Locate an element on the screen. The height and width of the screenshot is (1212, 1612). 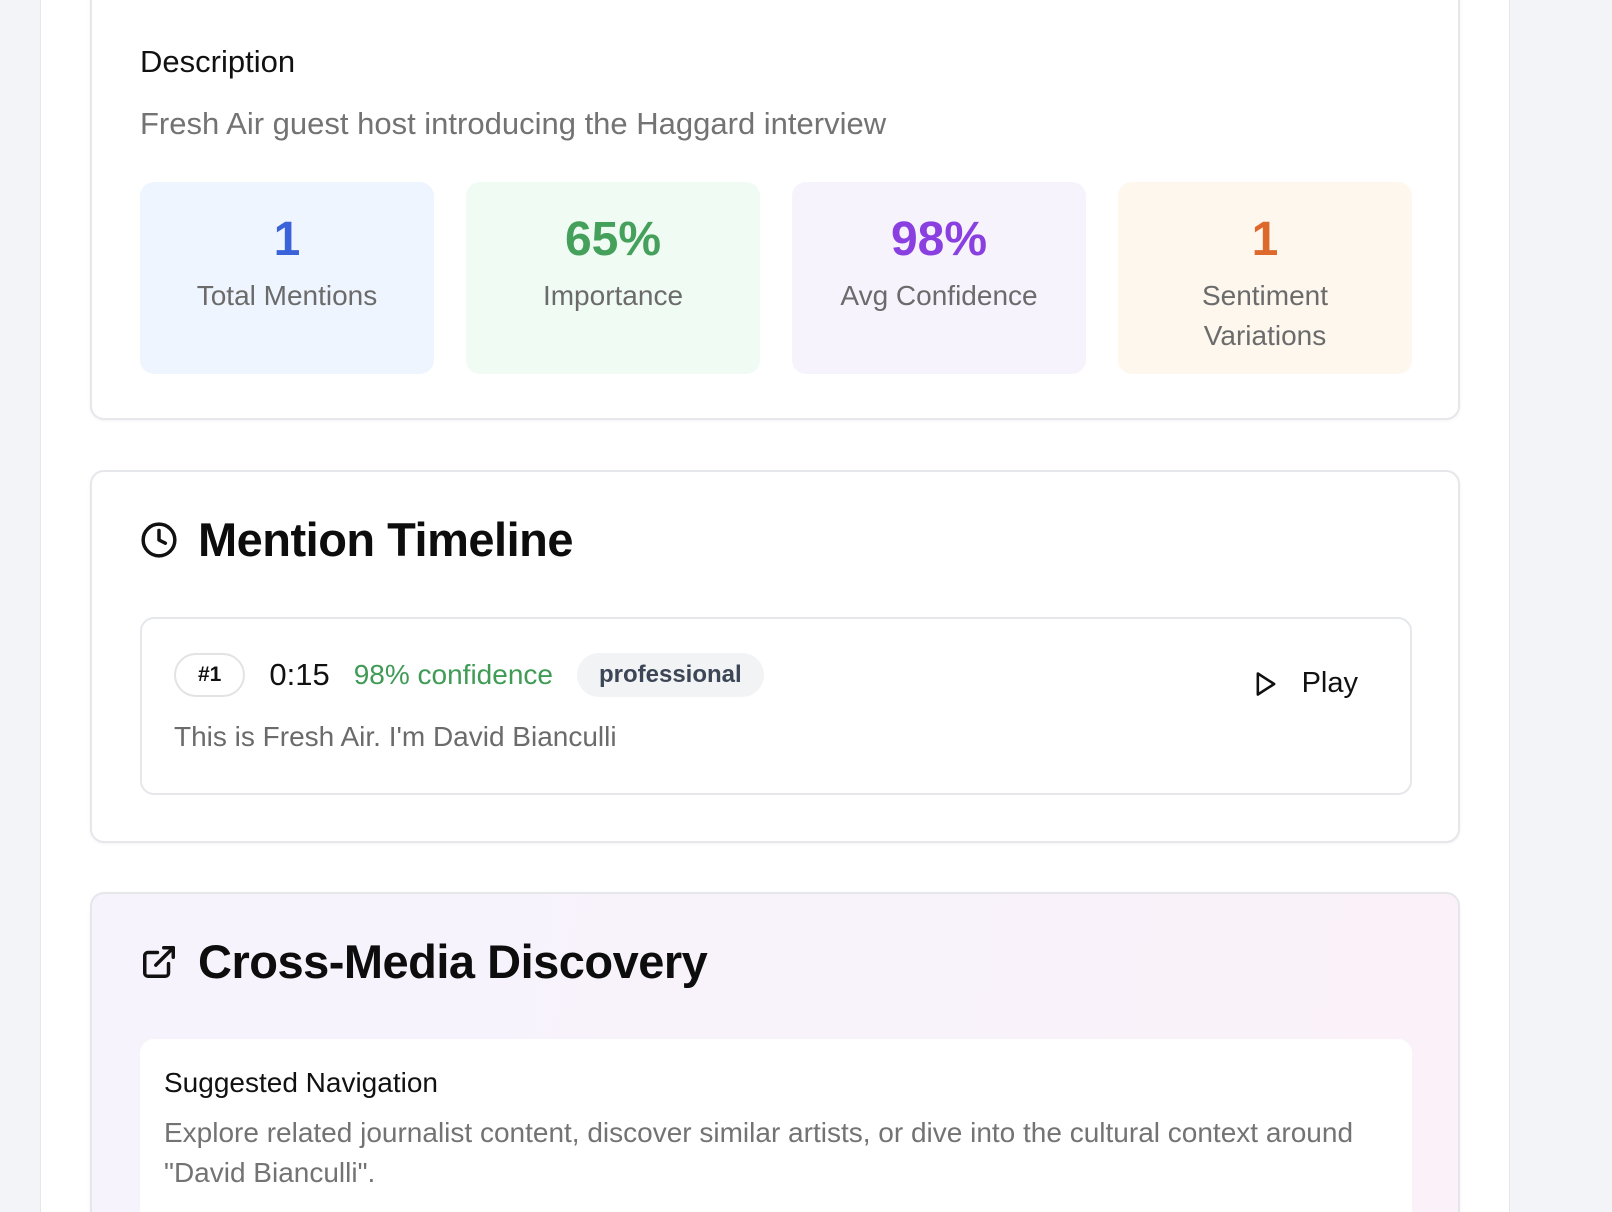
mention-meta: #1 0:15 98% confidence professional is located at coordinates (469, 675).